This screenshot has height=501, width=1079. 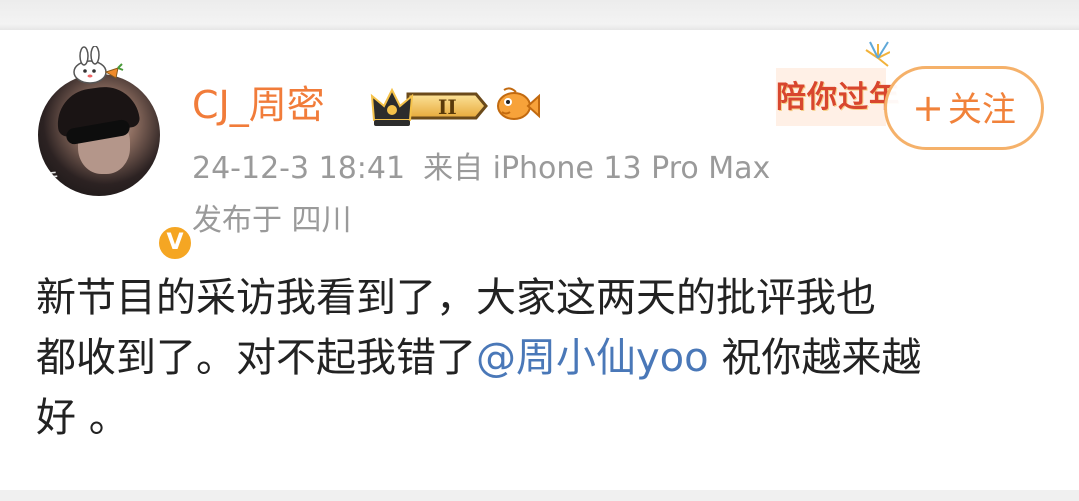 What do you see at coordinates (928, 108) in the screenshot?
I see `plus-icon: +` at bounding box center [928, 108].